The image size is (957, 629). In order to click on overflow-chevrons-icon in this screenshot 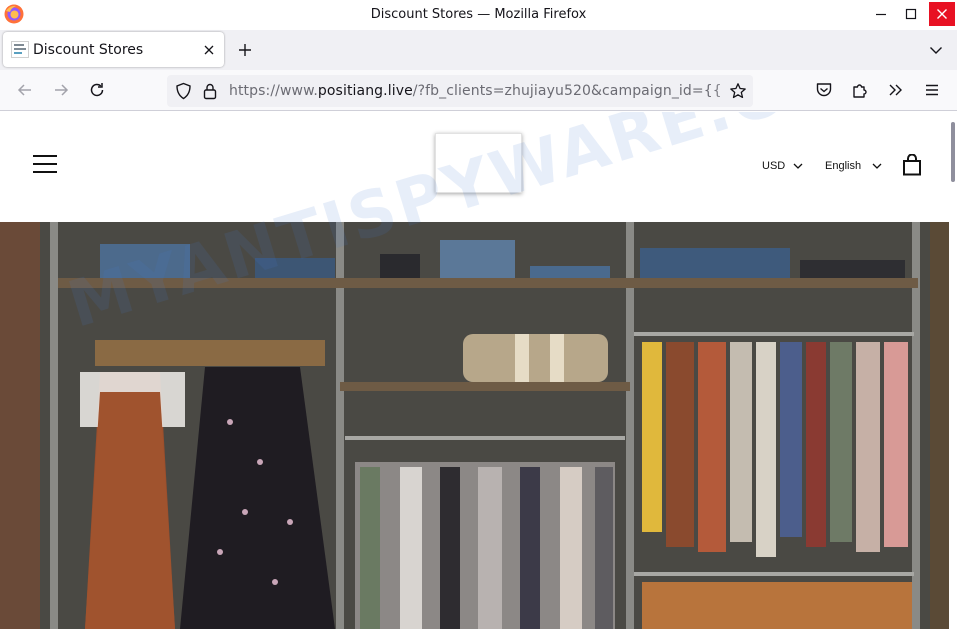, I will do `click(896, 90)`.